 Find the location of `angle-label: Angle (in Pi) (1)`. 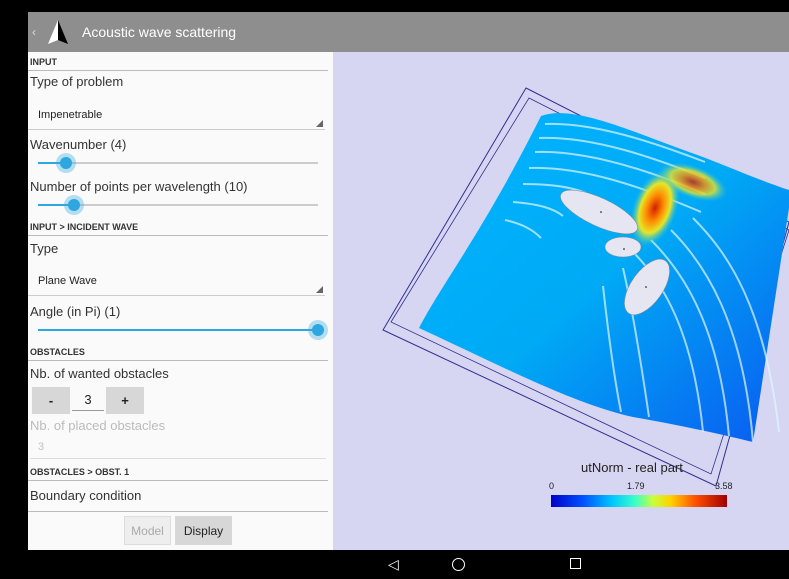

angle-label: Angle (in Pi) (1) is located at coordinates (75, 311).